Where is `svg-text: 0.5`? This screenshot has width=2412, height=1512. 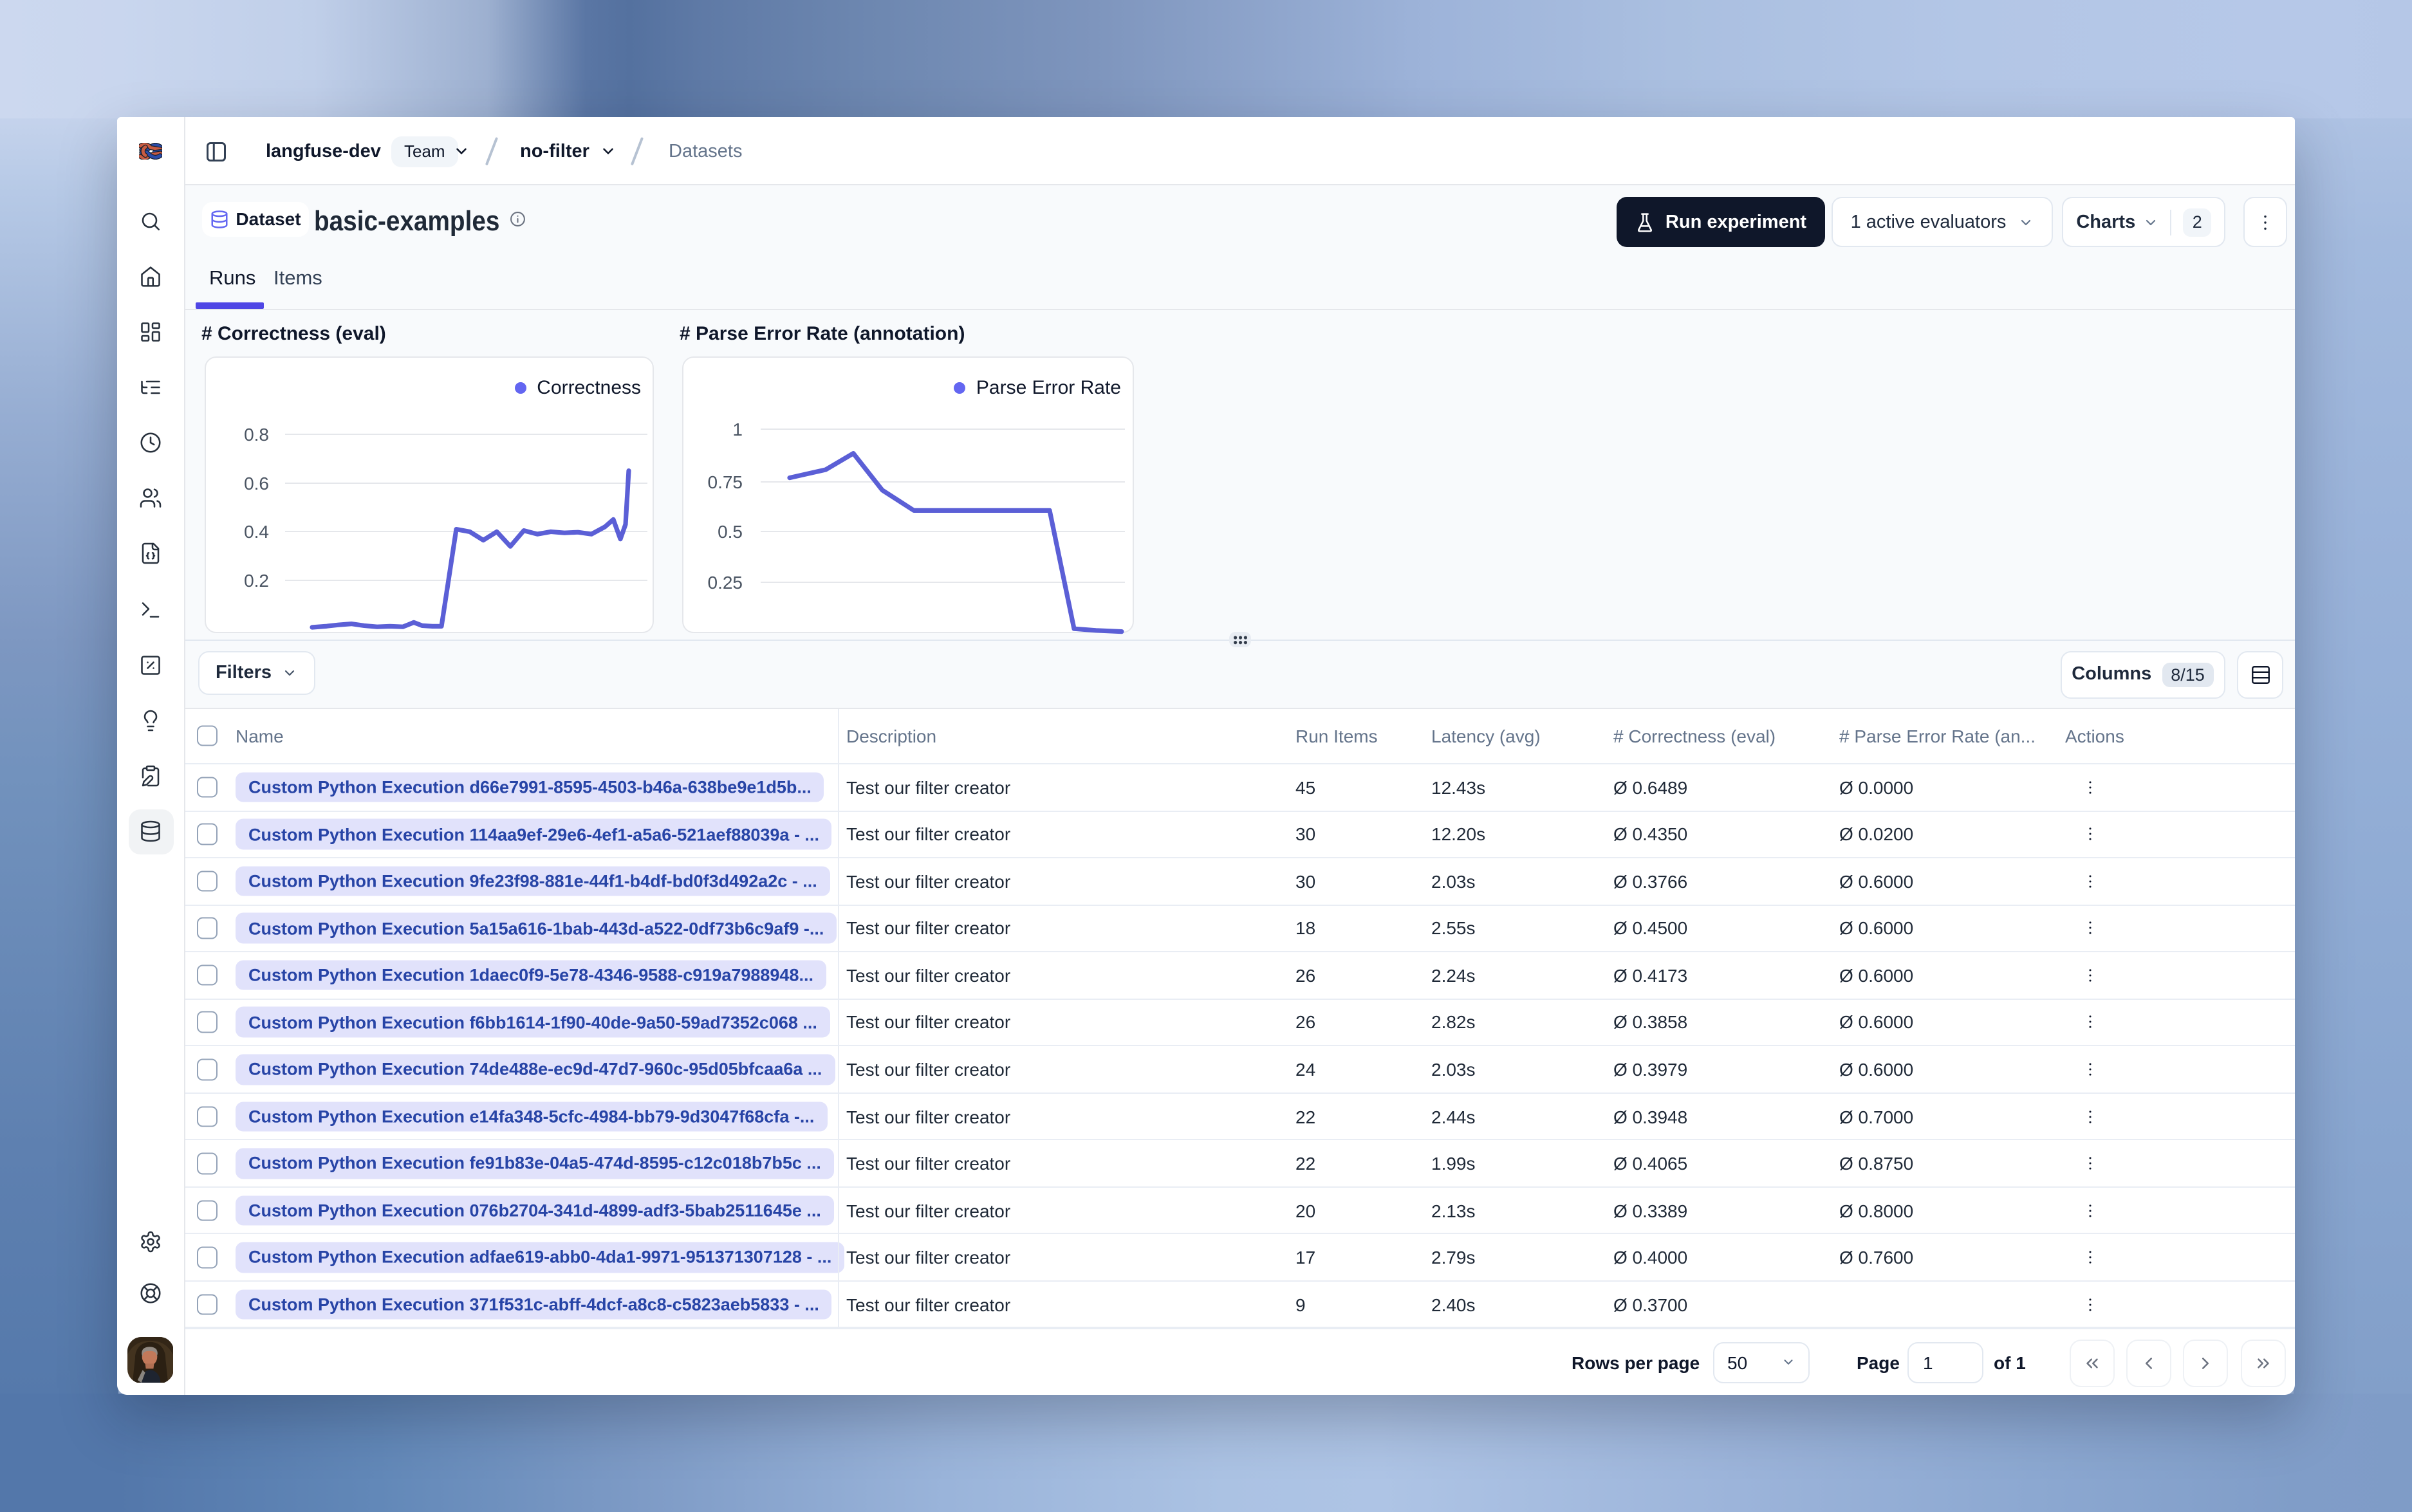
svg-text: 0.5 is located at coordinates (729, 532).